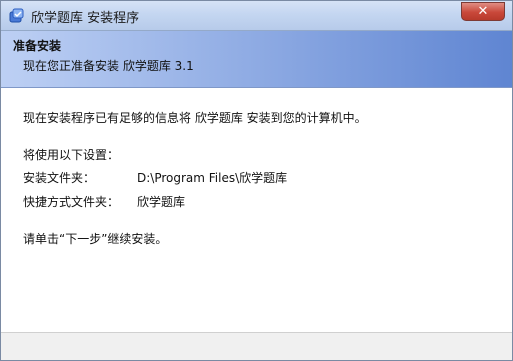 This screenshot has width=513, height=361. What do you see at coordinates (256, 346) in the screenshot?
I see `button-bar` at bounding box center [256, 346].